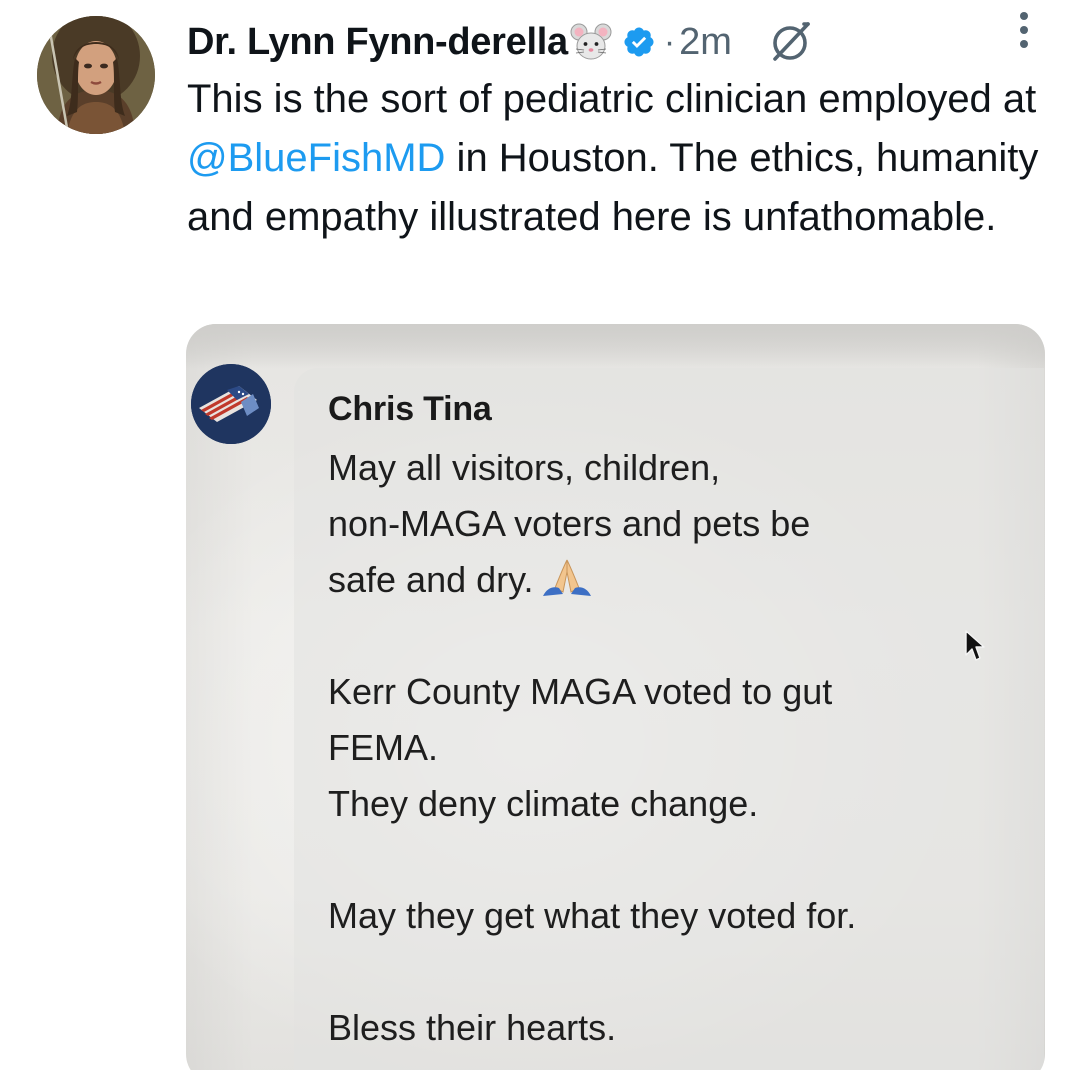 Image resolution: width=1080 pixels, height=1070 pixels. I want to click on comment-line: May all visitors, children,, so click(524, 467).